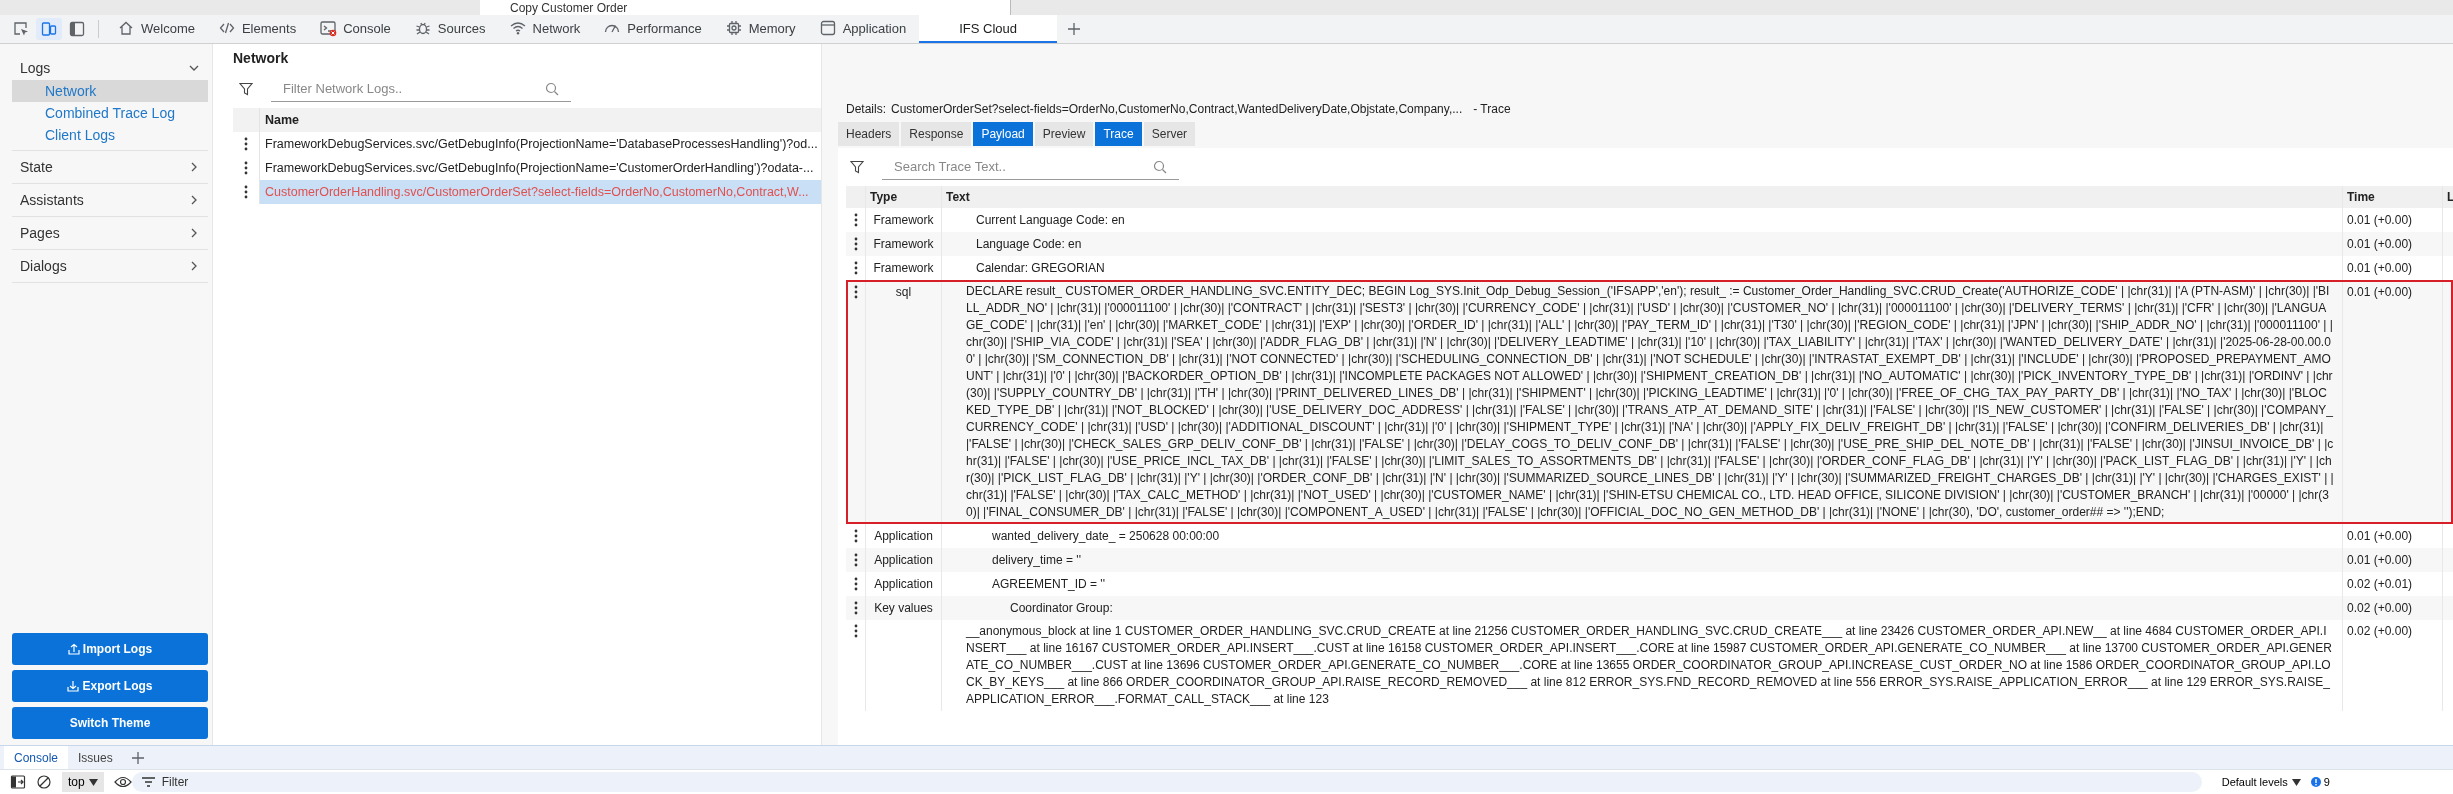  I want to click on eye-icon, so click(122, 782).